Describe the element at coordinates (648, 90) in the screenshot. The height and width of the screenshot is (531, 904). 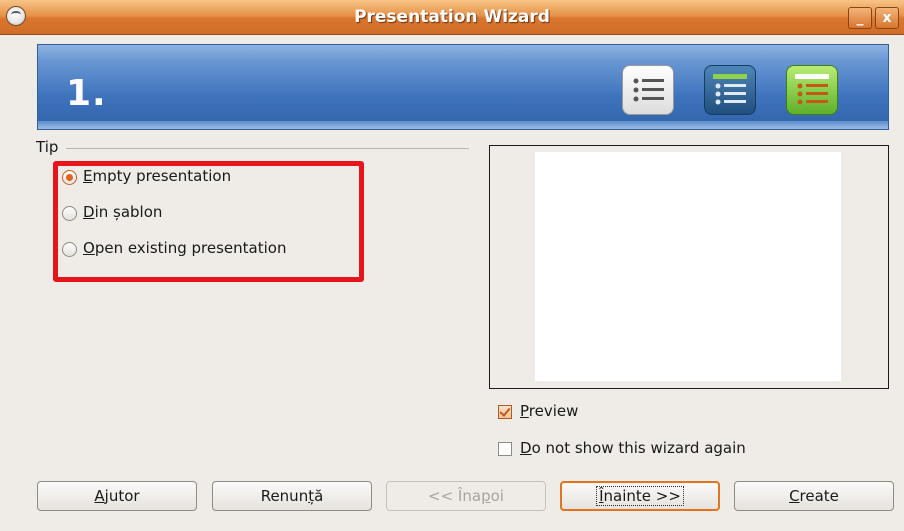
I see `list-page-icon` at that location.